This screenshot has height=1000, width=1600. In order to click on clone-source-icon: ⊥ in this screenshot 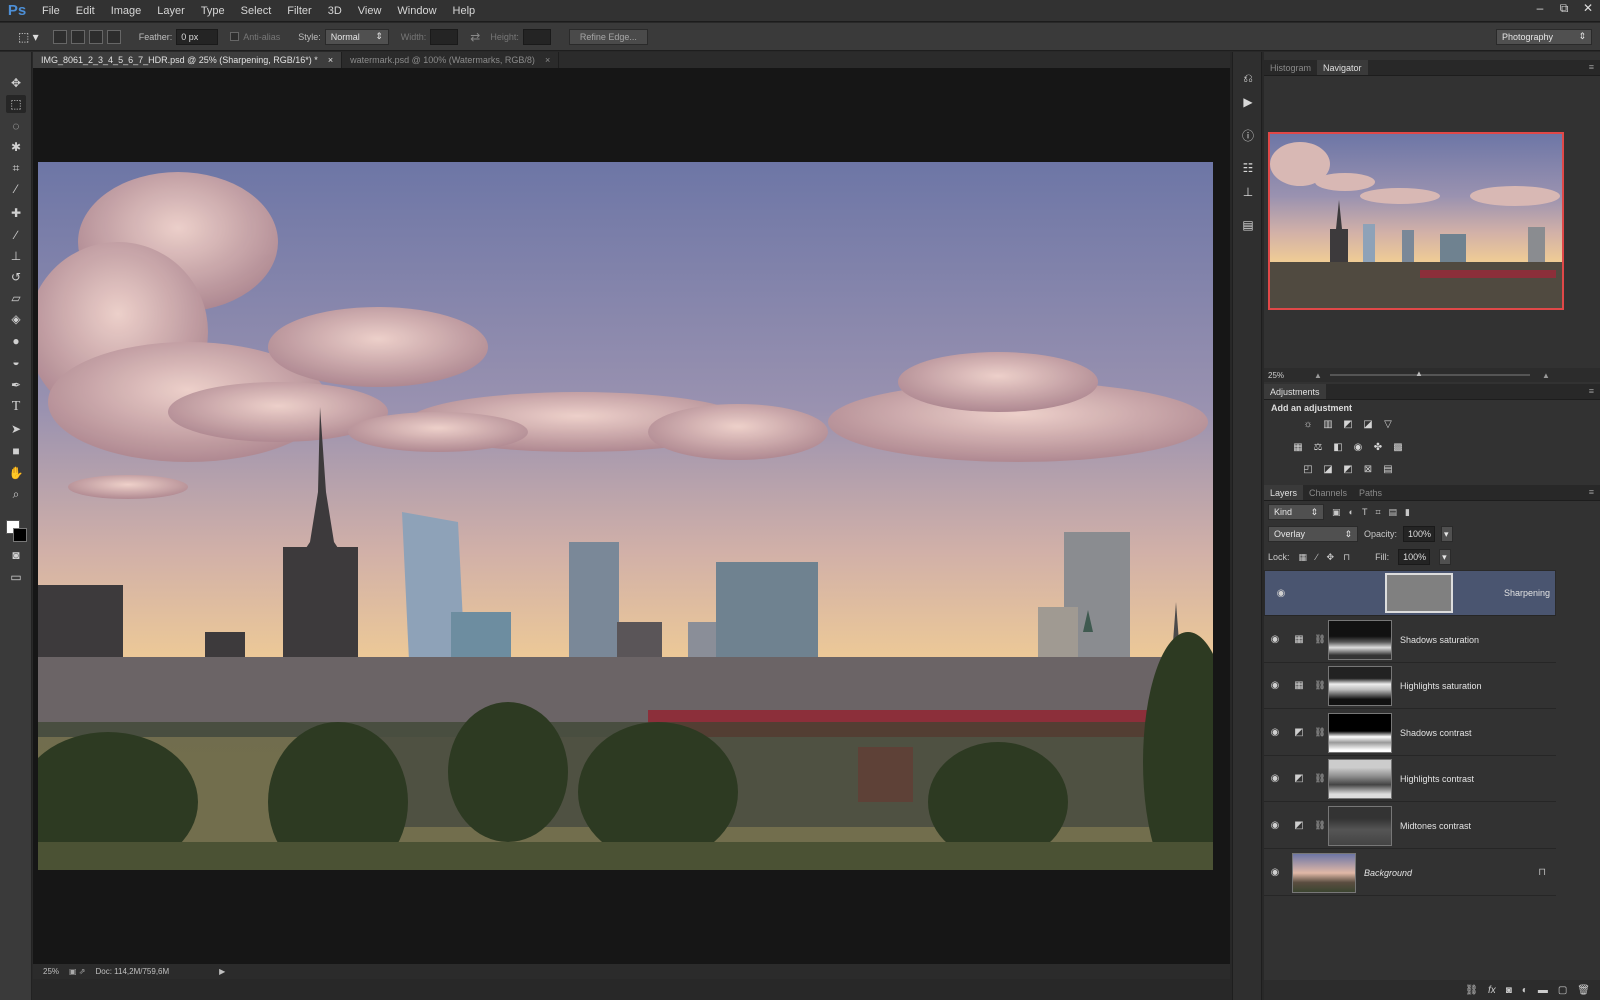, I will do `click(1248, 192)`.